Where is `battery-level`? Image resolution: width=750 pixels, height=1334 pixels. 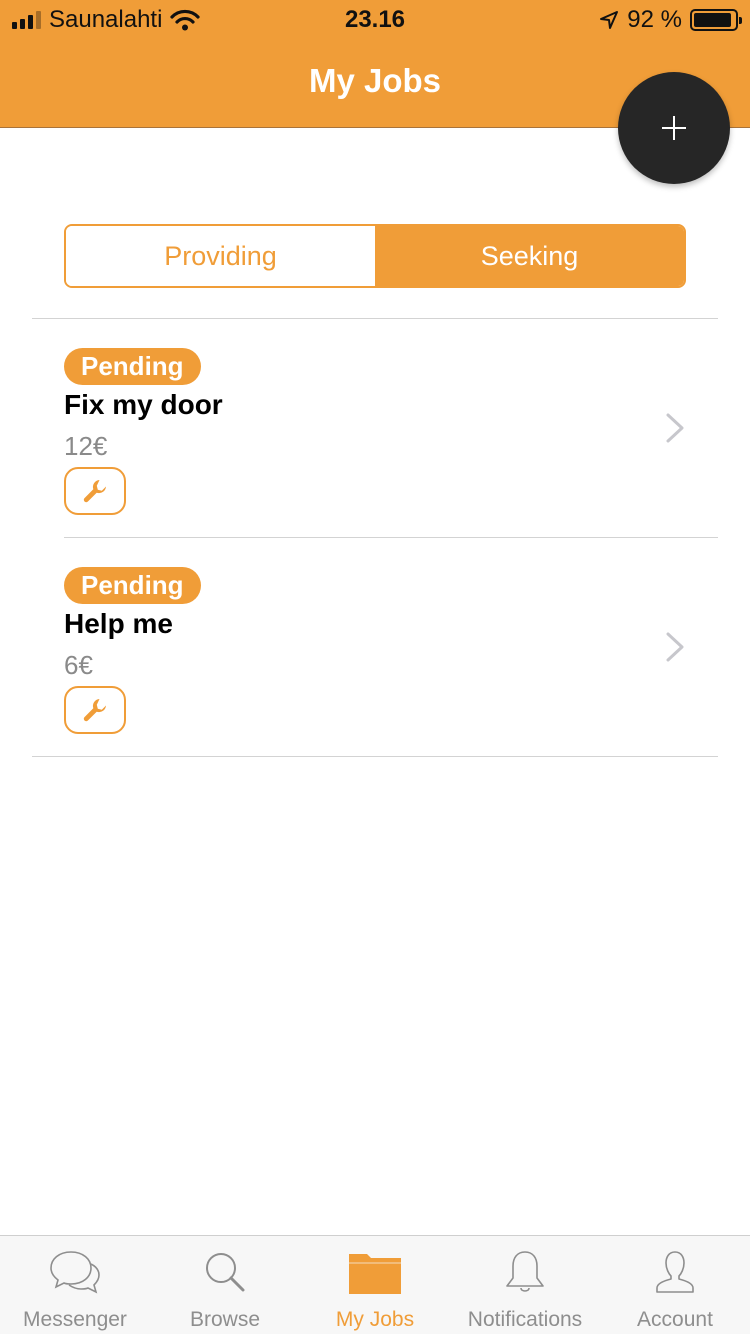 battery-level is located at coordinates (712, 20).